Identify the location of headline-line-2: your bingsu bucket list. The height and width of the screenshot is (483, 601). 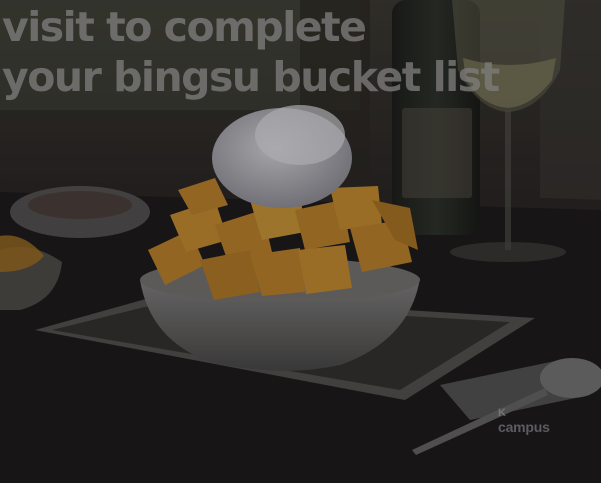
(251, 77).